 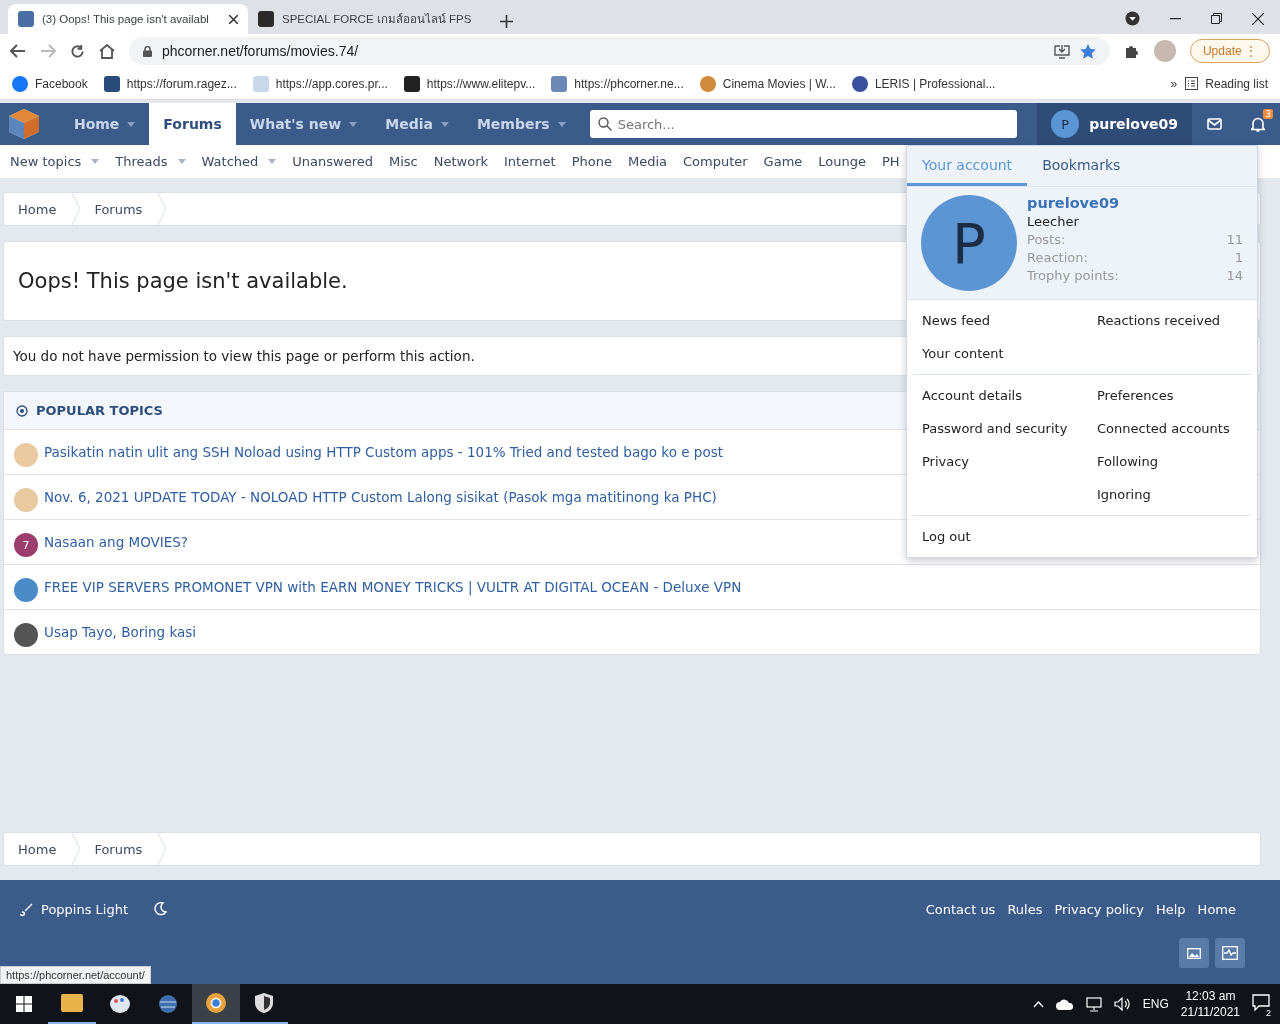 I want to click on footer-link: Help, so click(x=1170, y=909).